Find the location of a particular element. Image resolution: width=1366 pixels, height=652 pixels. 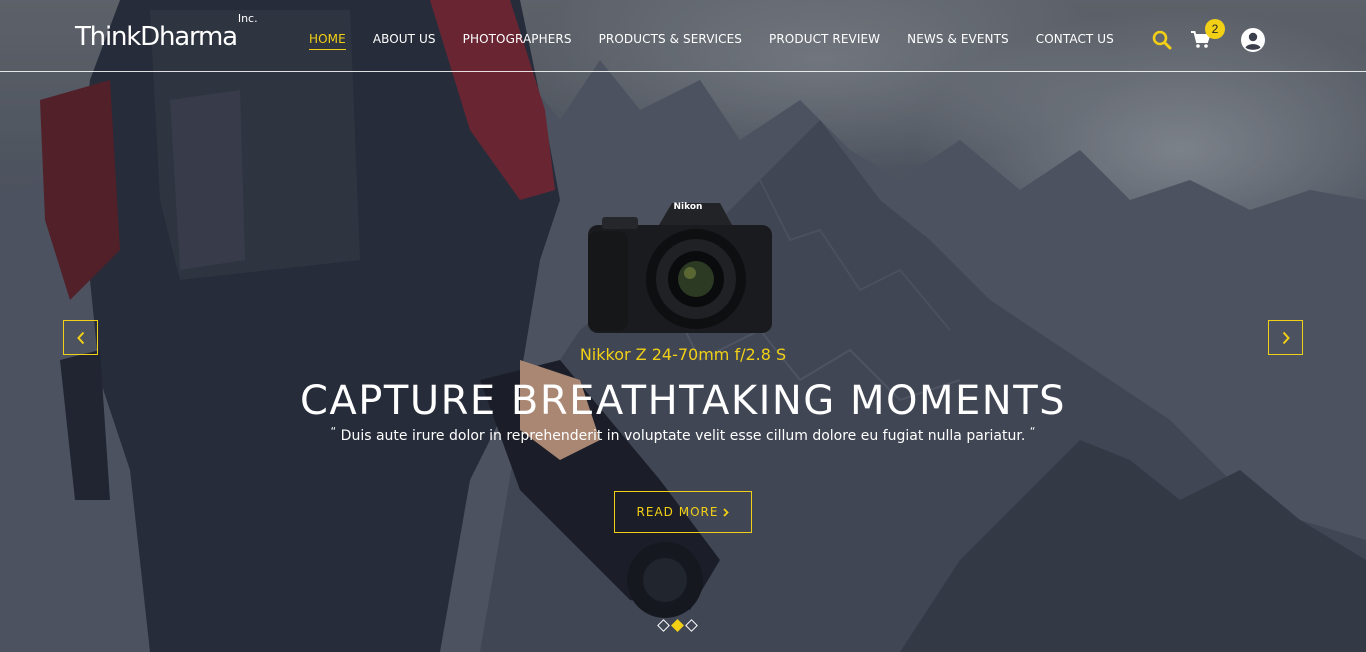

search-icon is located at coordinates (1162, 40).